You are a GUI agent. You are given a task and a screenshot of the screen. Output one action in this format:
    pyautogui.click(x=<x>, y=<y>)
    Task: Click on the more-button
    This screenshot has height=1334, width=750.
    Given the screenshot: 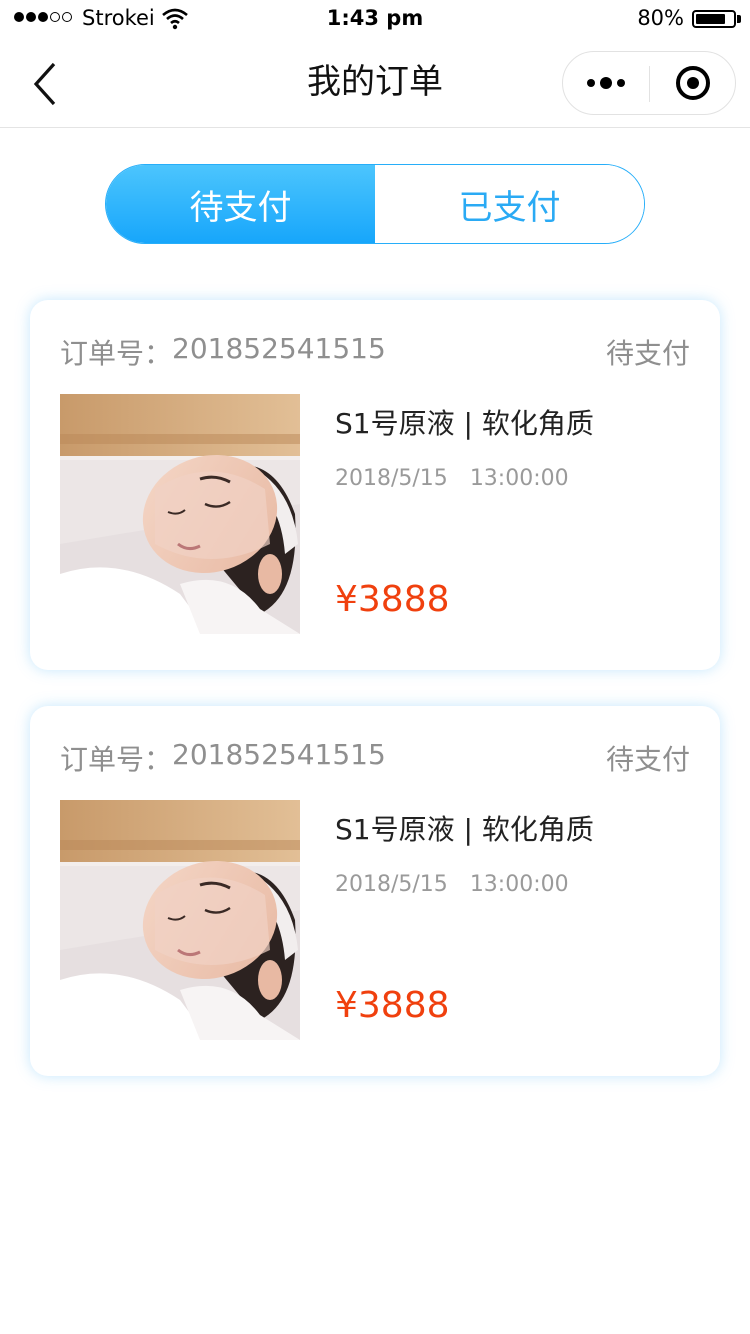 What is the action you would take?
    pyautogui.click(x=606, y=83)
    